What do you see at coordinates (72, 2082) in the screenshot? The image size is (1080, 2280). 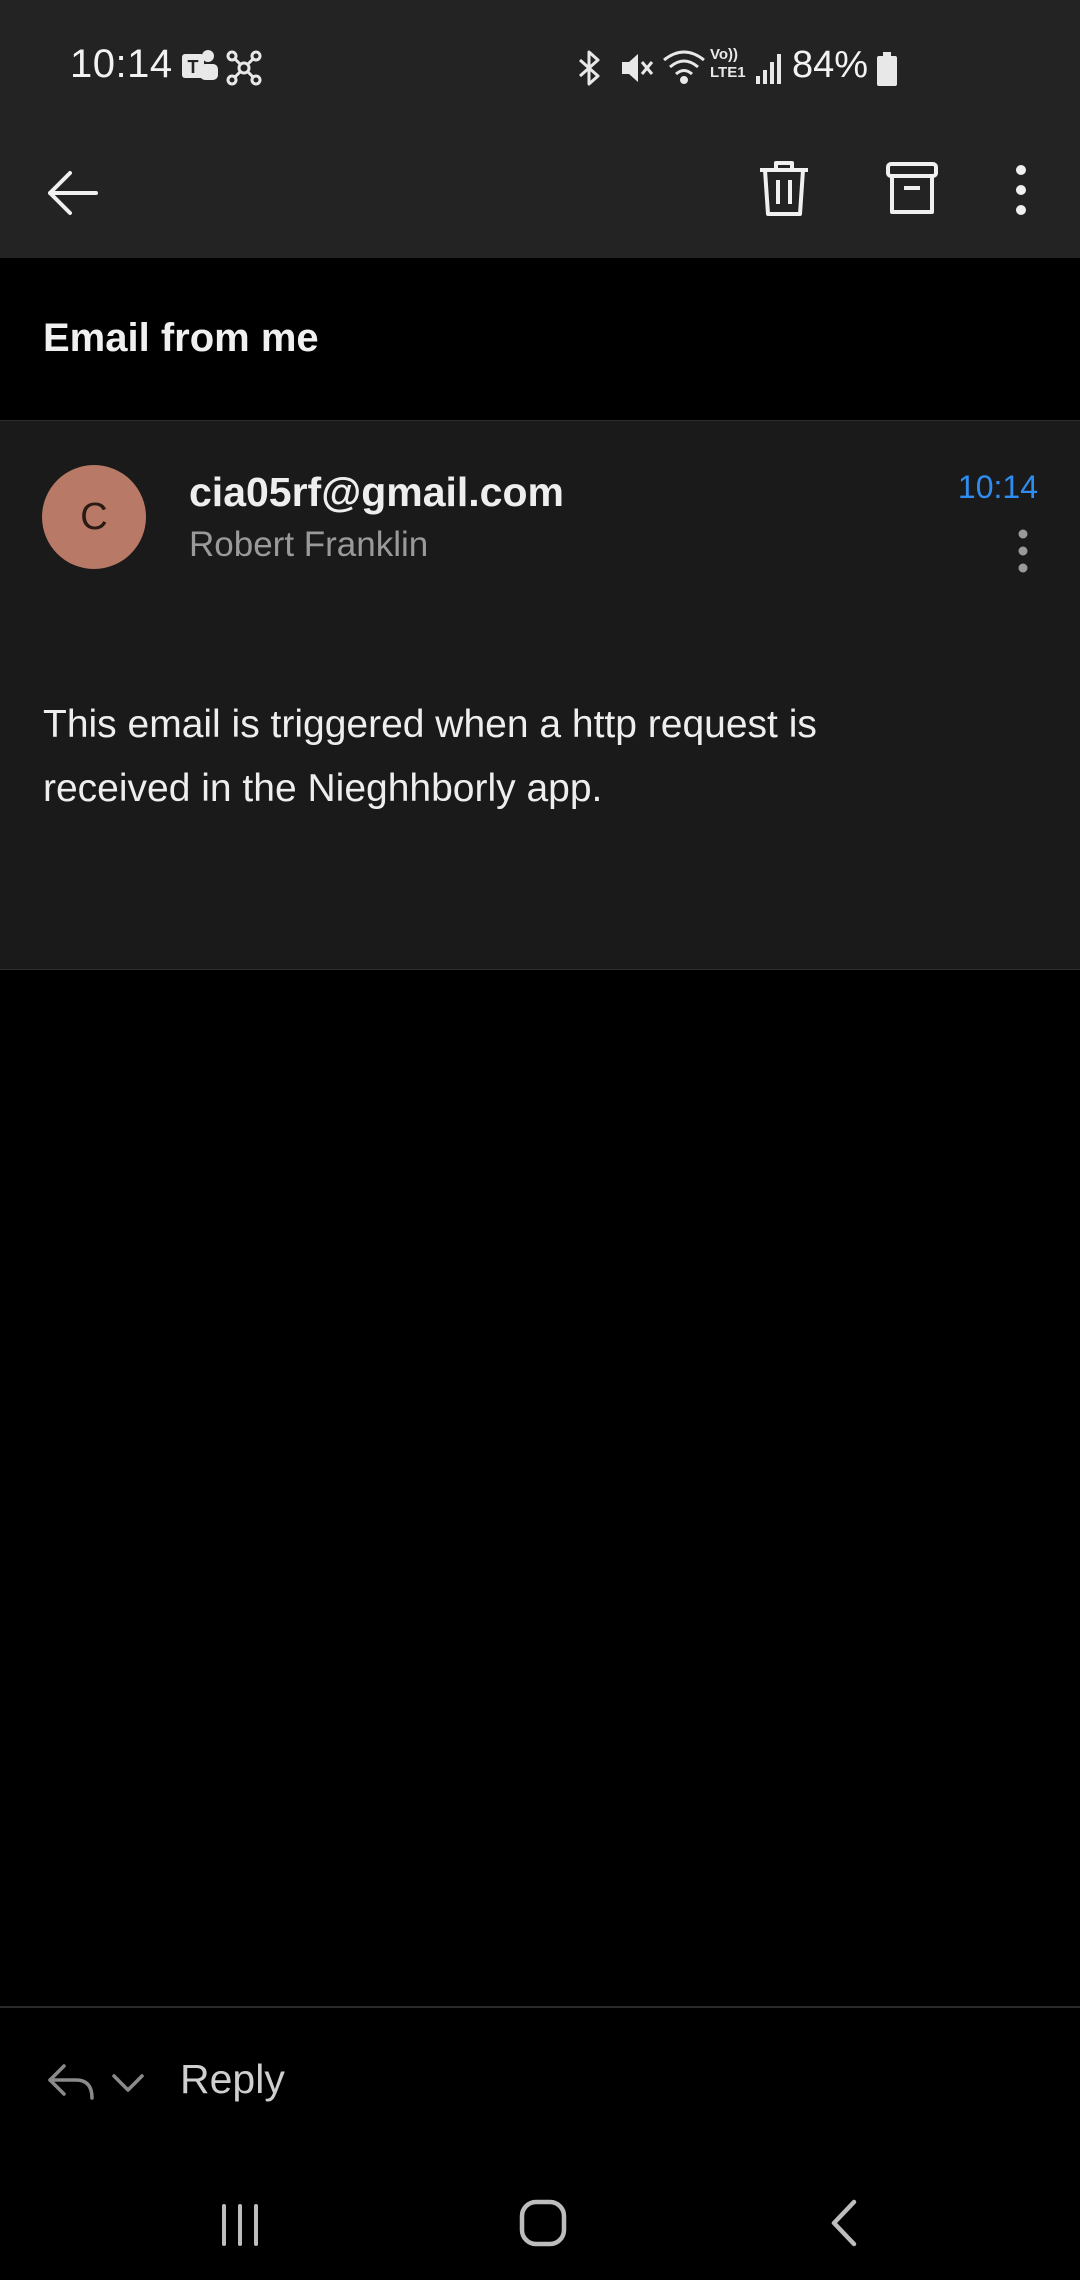 I see `reply-icon` at bounding box center [72, 2082].